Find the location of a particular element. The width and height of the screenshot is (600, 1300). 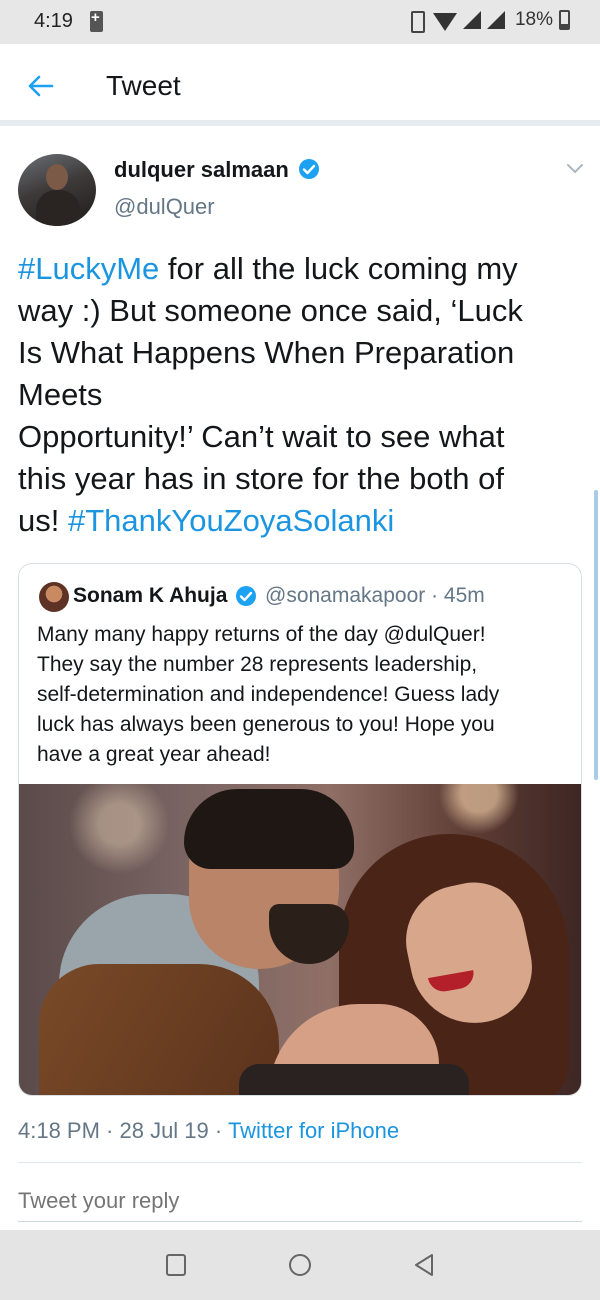

tweet-text-line: this year has in store for the both of is located at coordinates (301, 479).